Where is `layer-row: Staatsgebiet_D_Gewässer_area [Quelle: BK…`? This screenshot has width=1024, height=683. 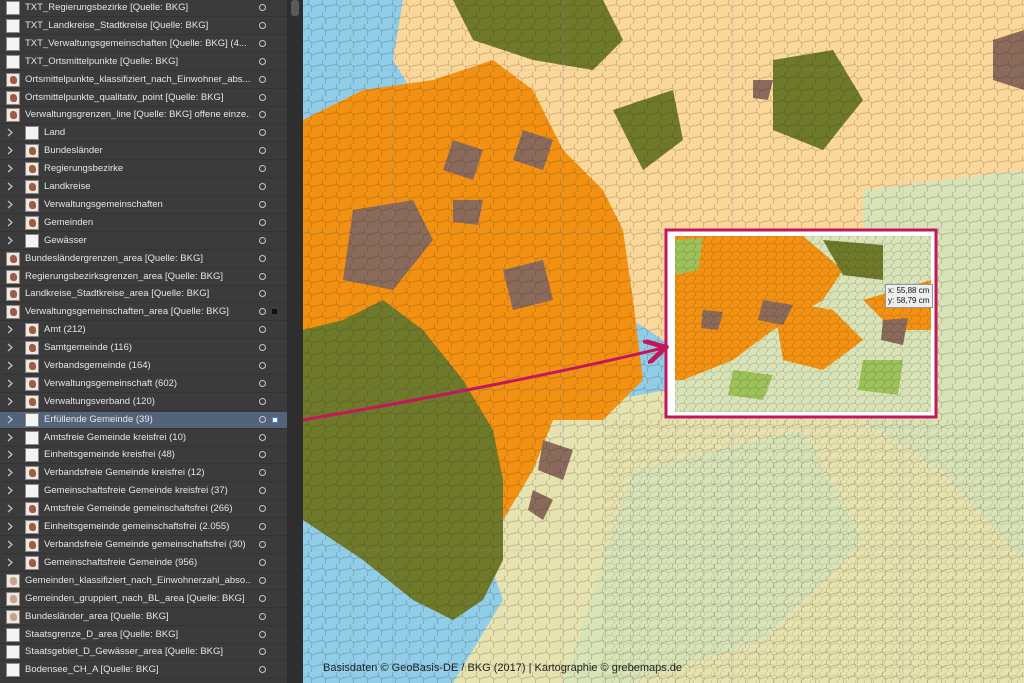
layer-row: Staatsgebiet_D_Gewässer_area [Quelle: BK… is located at coordinates (143, 652).